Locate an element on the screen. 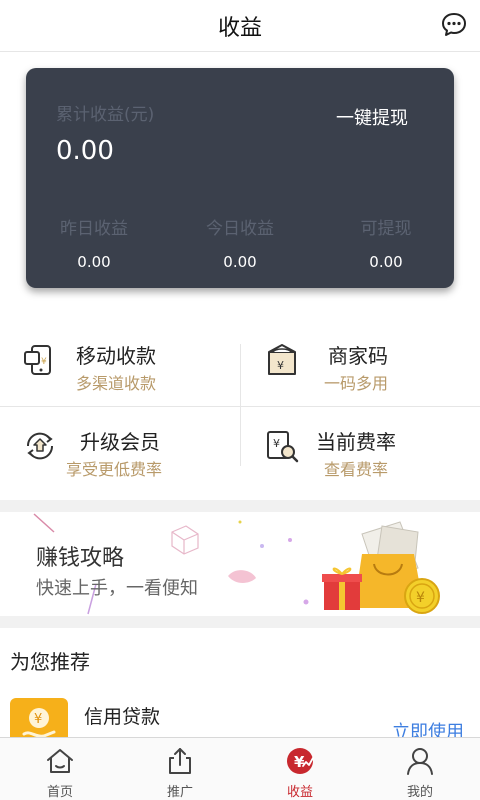 Image resolution: width=480 pixels, height=800 pixels. withdraw-button: 一键提现 is located at coordinates (372, 117).